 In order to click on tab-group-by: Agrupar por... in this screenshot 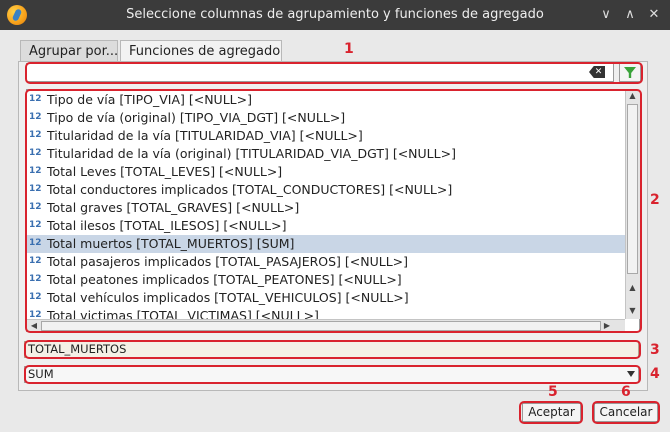, I will do `click(69, 51)`.